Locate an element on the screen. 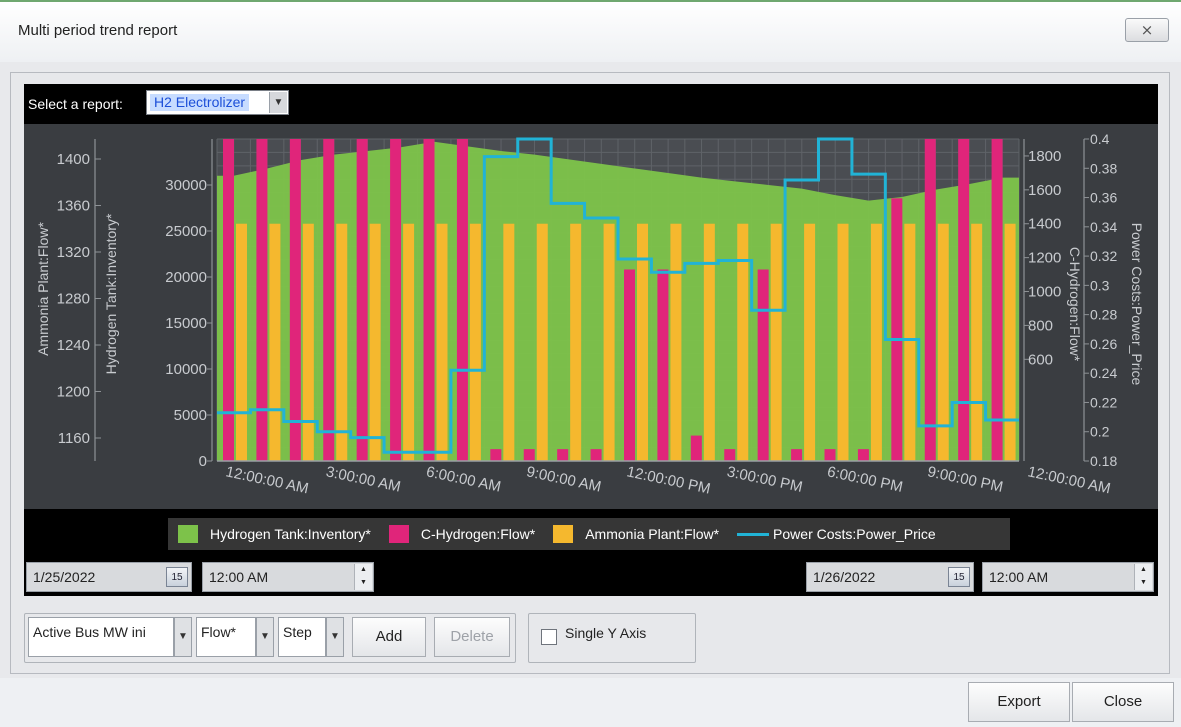 Image resolution: width=1181 pixels, height=727 pixels. start-time-value: 12:00 AM is located at coordinates (239, 577).